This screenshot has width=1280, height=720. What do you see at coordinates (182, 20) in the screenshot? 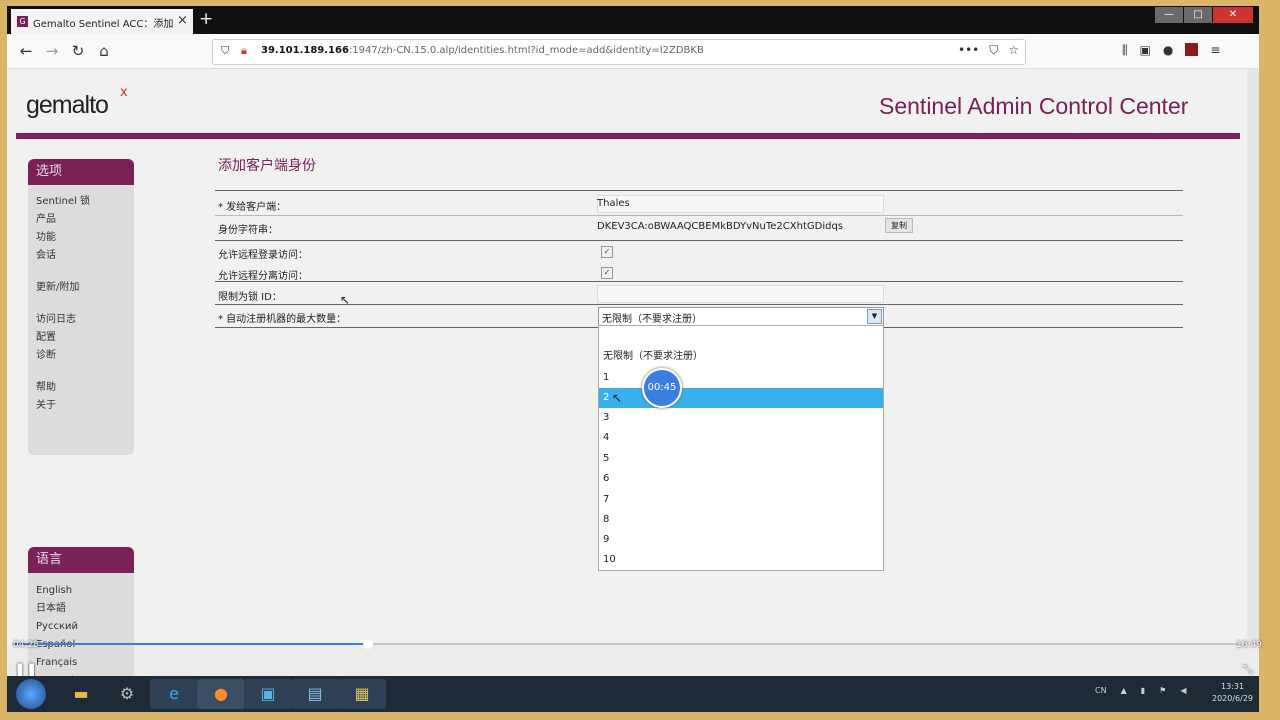
I see `tab-close-icon: ×` at bounding box center [182, 20].